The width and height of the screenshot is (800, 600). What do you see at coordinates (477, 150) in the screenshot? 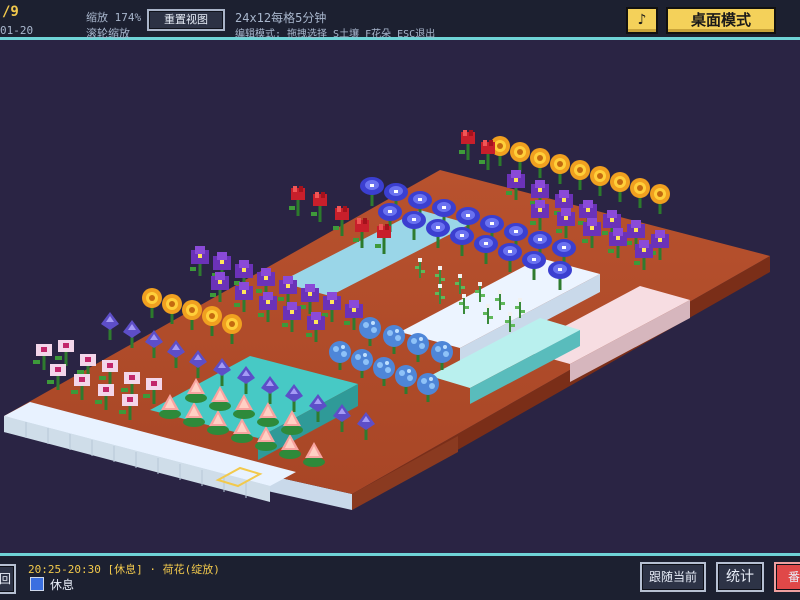
I see `flower-bed-red-roses-back` at bounding box center [477, 150].